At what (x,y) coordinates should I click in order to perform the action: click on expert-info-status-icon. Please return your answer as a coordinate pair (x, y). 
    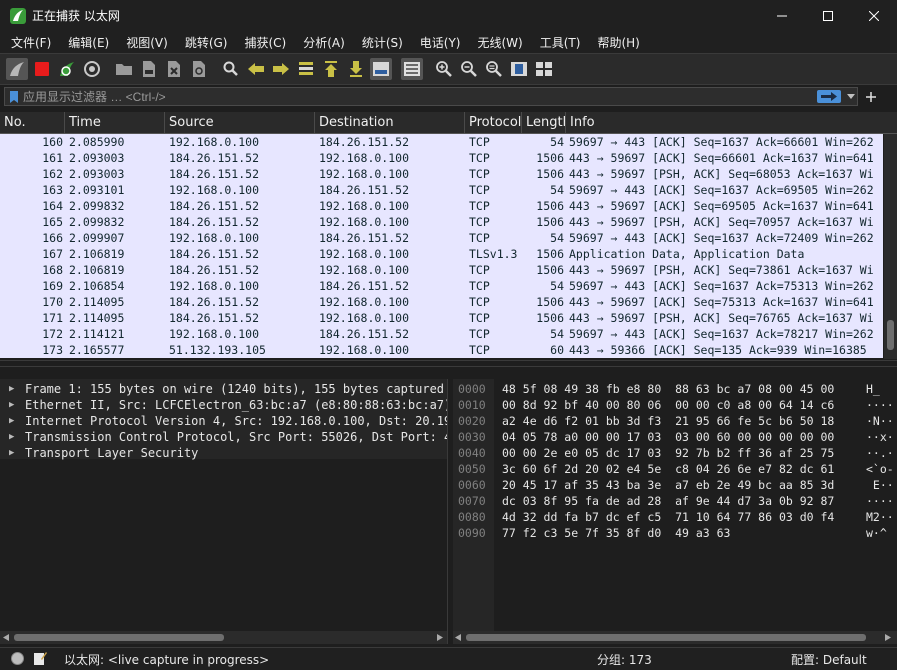
    Looking at the image, I should click on (17, 658).